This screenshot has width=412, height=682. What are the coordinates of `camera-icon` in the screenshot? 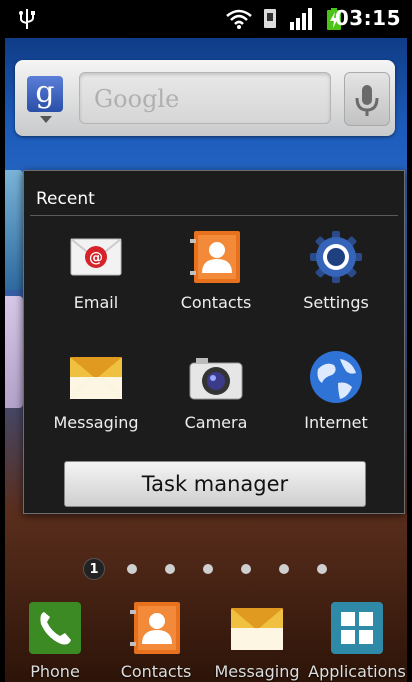 It's located at (216, 379).